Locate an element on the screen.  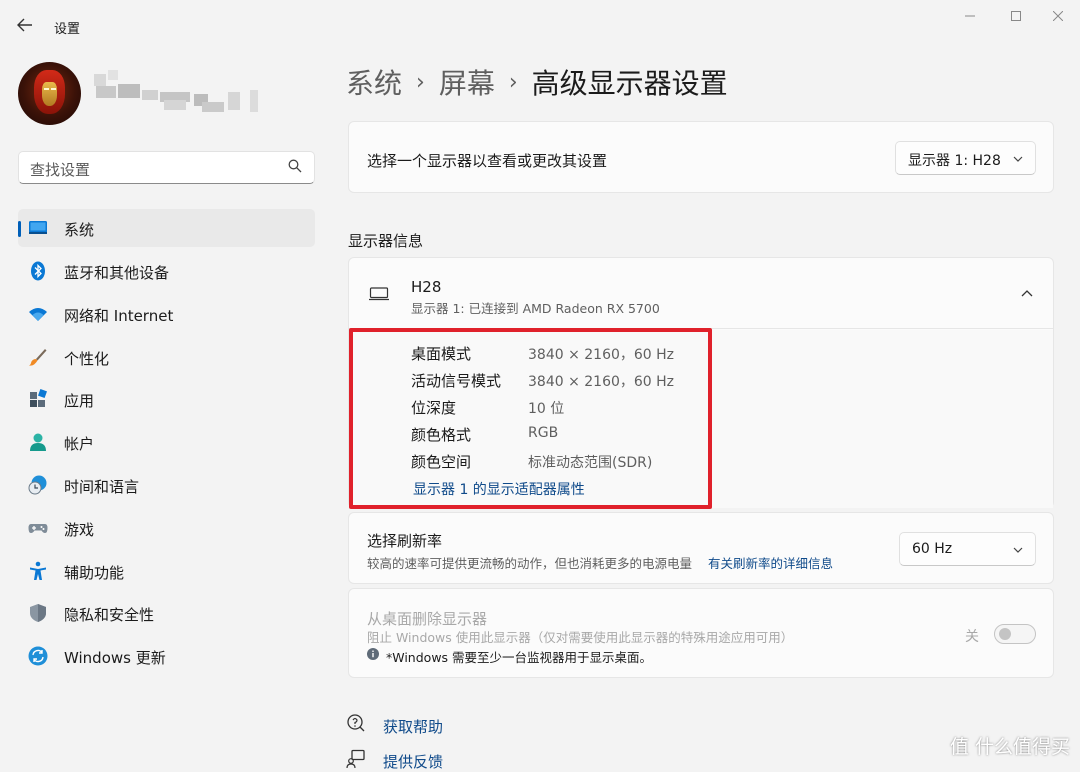
profile-name-blurred is located at coordinates (179, 92).